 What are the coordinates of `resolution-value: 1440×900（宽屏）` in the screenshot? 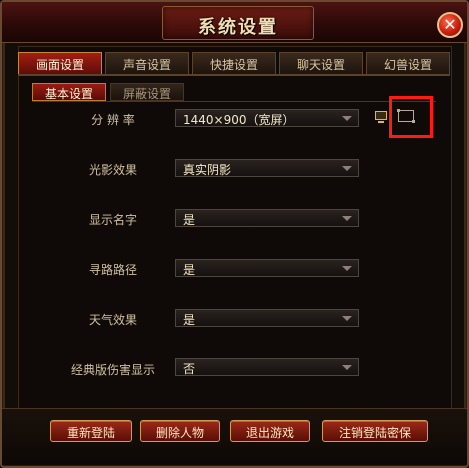 It's located at (239, 120).